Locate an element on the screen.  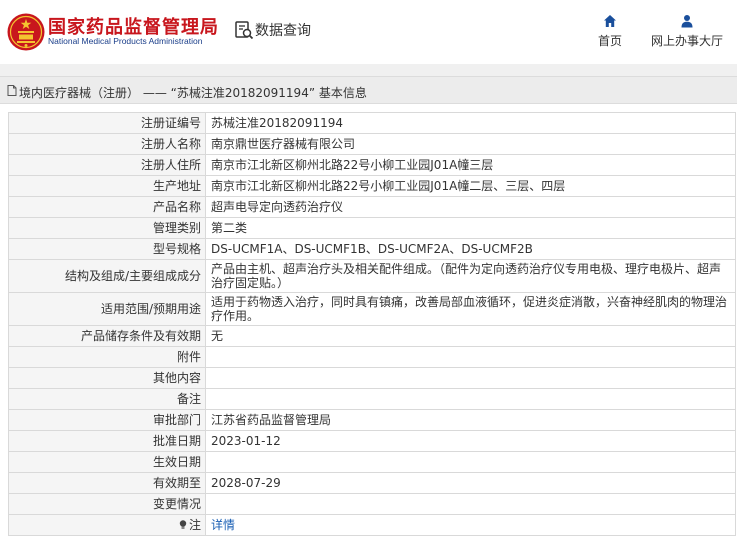
table-row: 审批部门 江苏省药品监督管理局 is located at coordinates (372, 420).